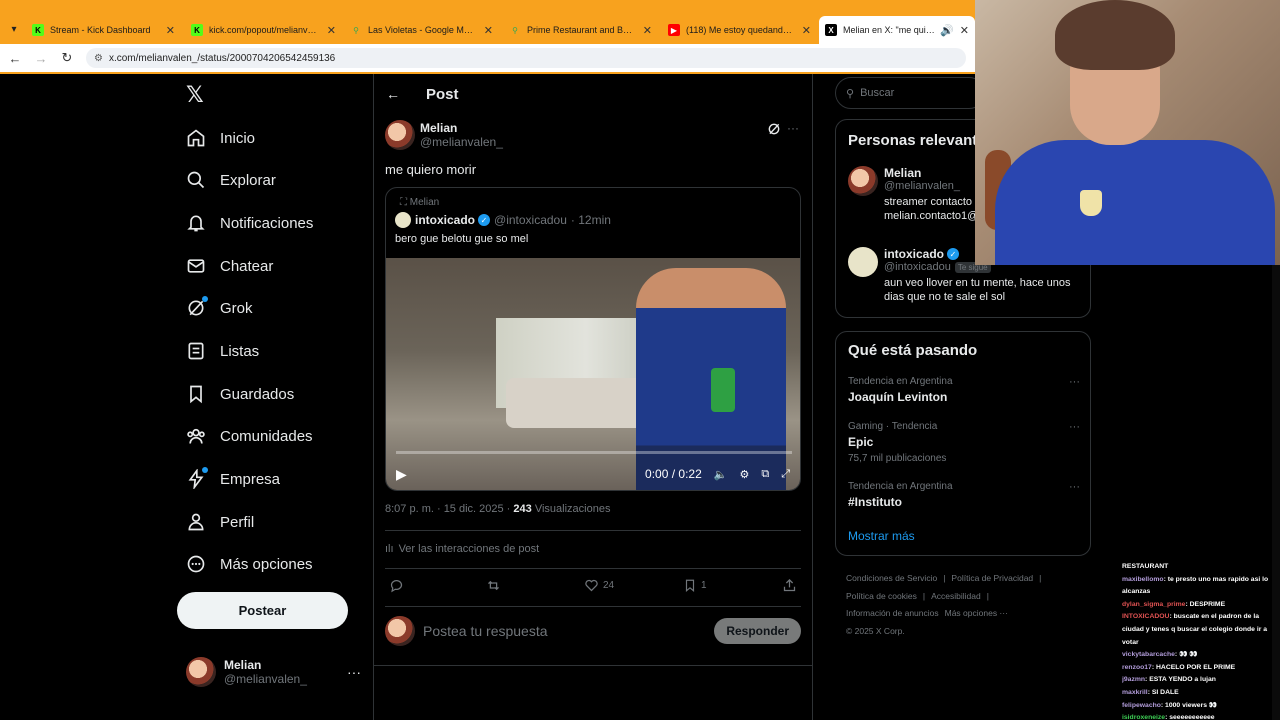 The height and width of the screenshot is (720, 1280). What do you see at coordinates (401, 474) in the screenshot?
I see `play-icon: ▶` at bounding box center [401, 474].